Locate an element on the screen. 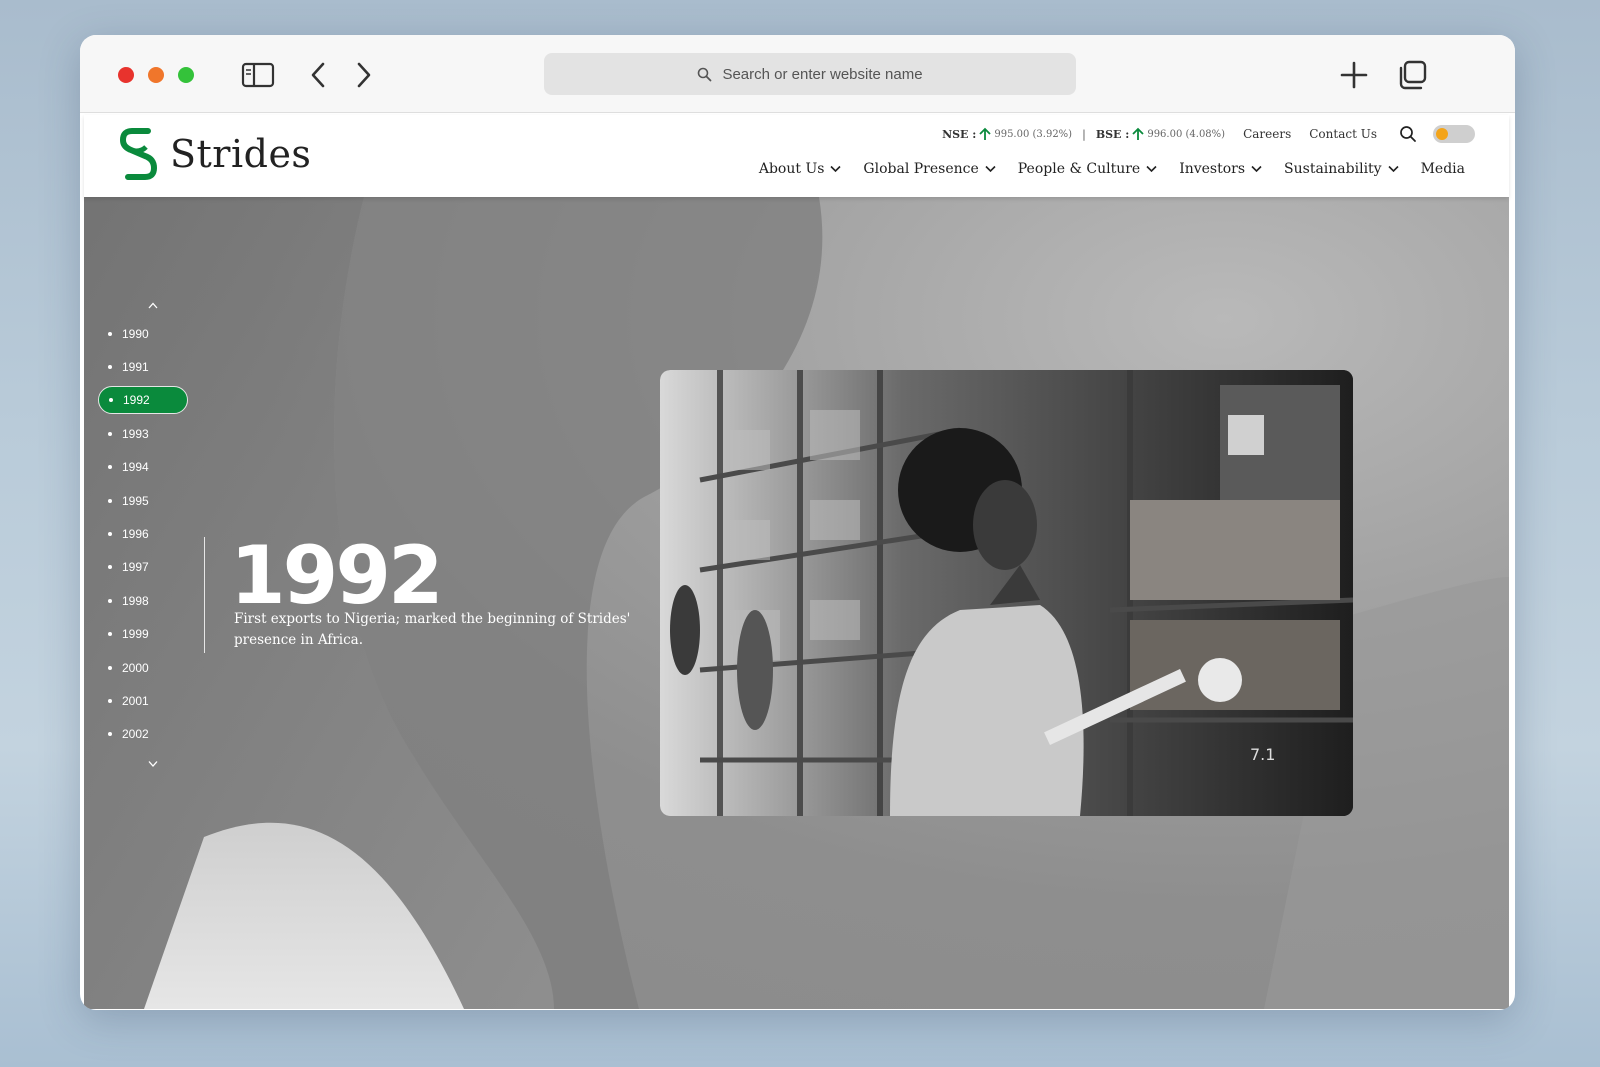 The height and width of the screenshot is (1067, 1600). year-item-1996: 1996 is located at coordinates (143, 533).